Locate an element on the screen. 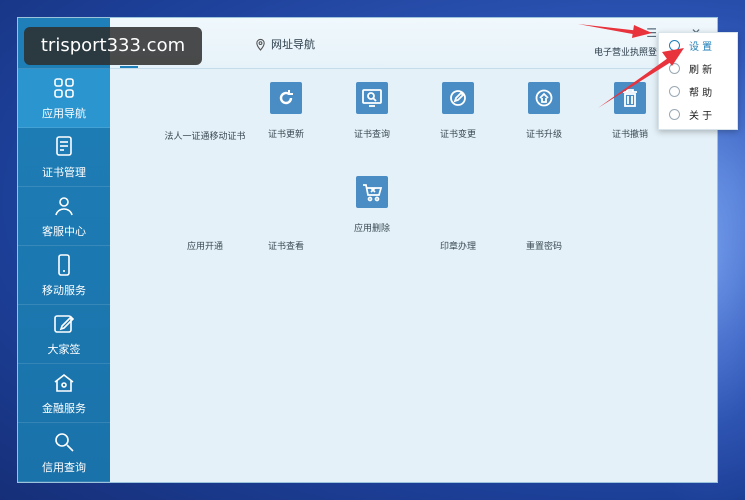 The height and width of the screenshot is (500, 745). red-arrow-to-settings is located at coordinates (641, 78).